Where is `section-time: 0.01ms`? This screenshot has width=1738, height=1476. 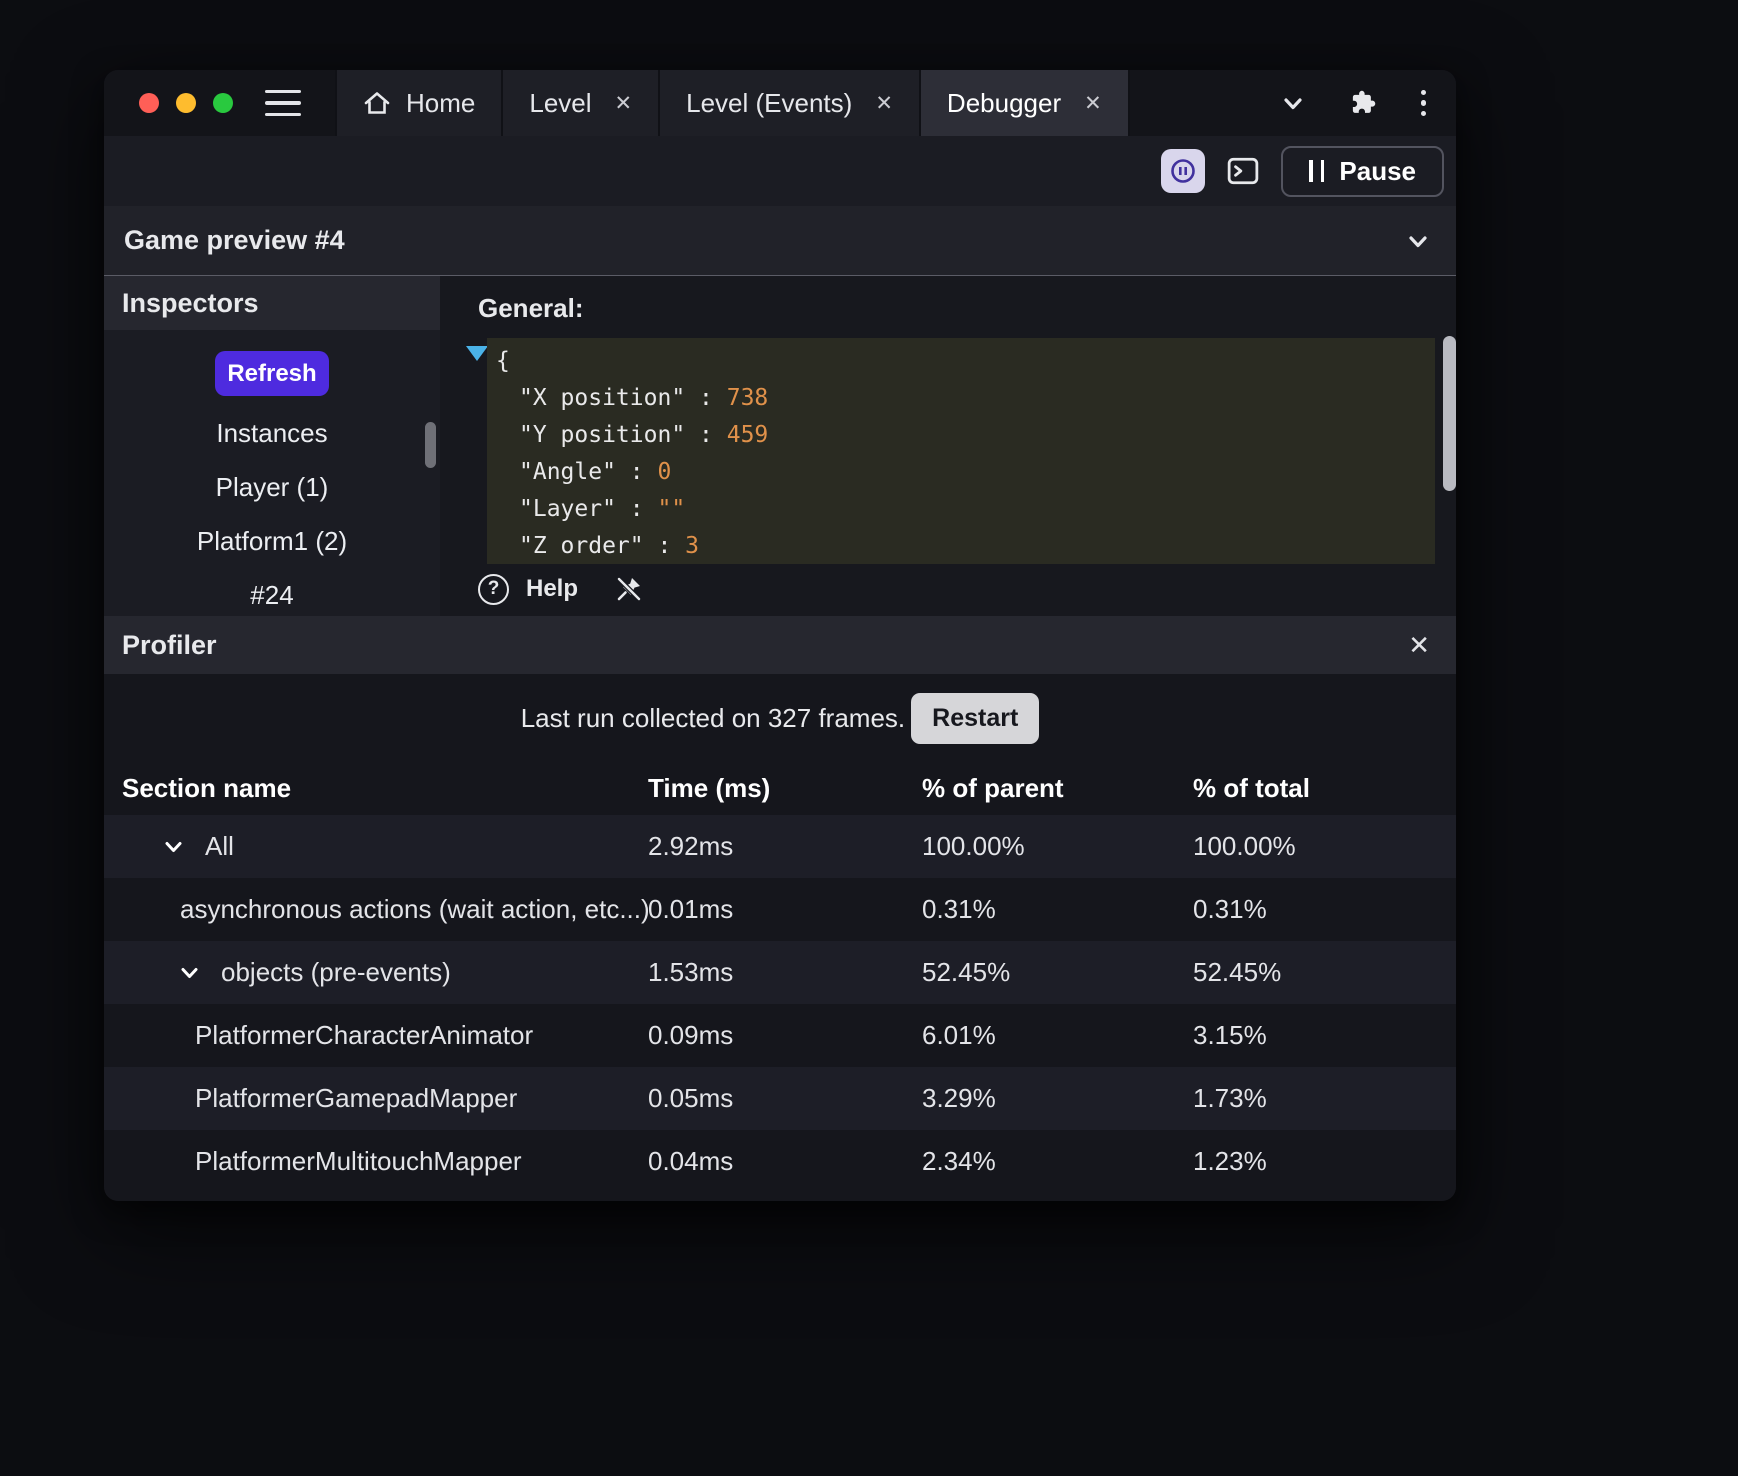
section-time: 0.01ms is located at coordinates (691, 909).